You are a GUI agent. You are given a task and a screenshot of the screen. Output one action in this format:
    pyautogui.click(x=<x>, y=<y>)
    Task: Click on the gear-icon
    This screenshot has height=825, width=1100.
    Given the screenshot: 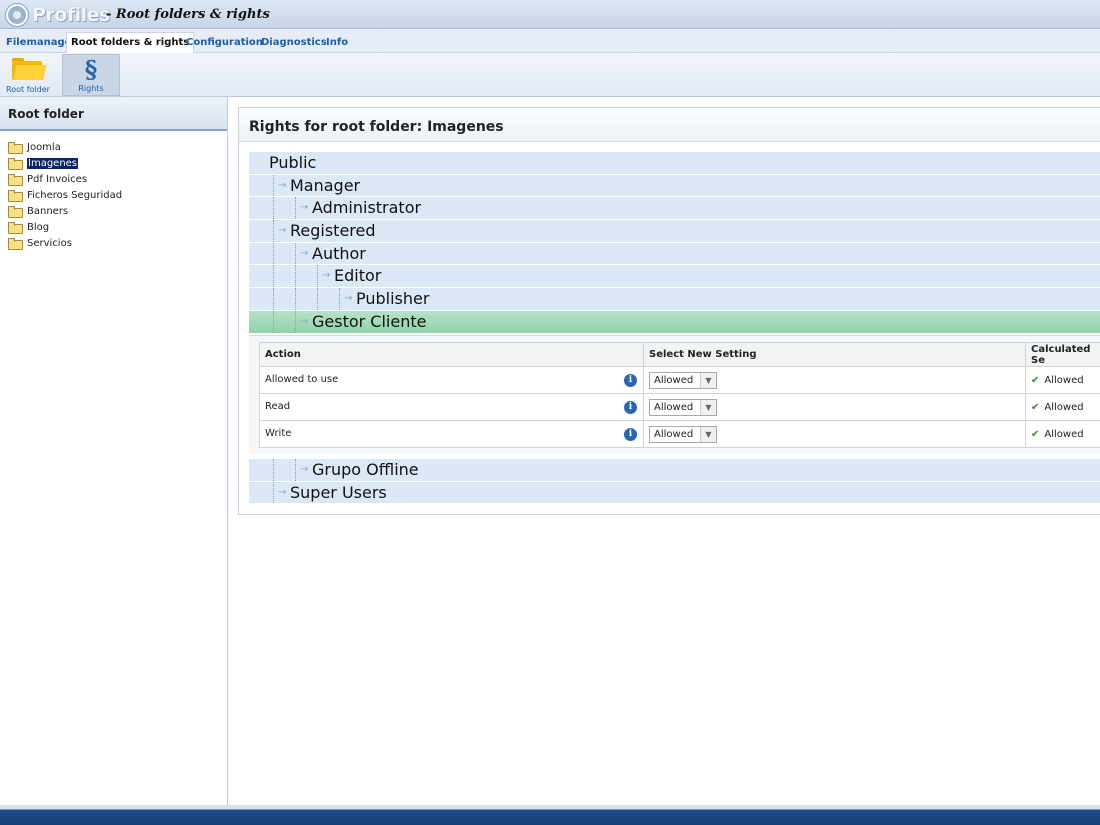 What is the action you would take?
    pyautogui.click(x=17, y=15)
    